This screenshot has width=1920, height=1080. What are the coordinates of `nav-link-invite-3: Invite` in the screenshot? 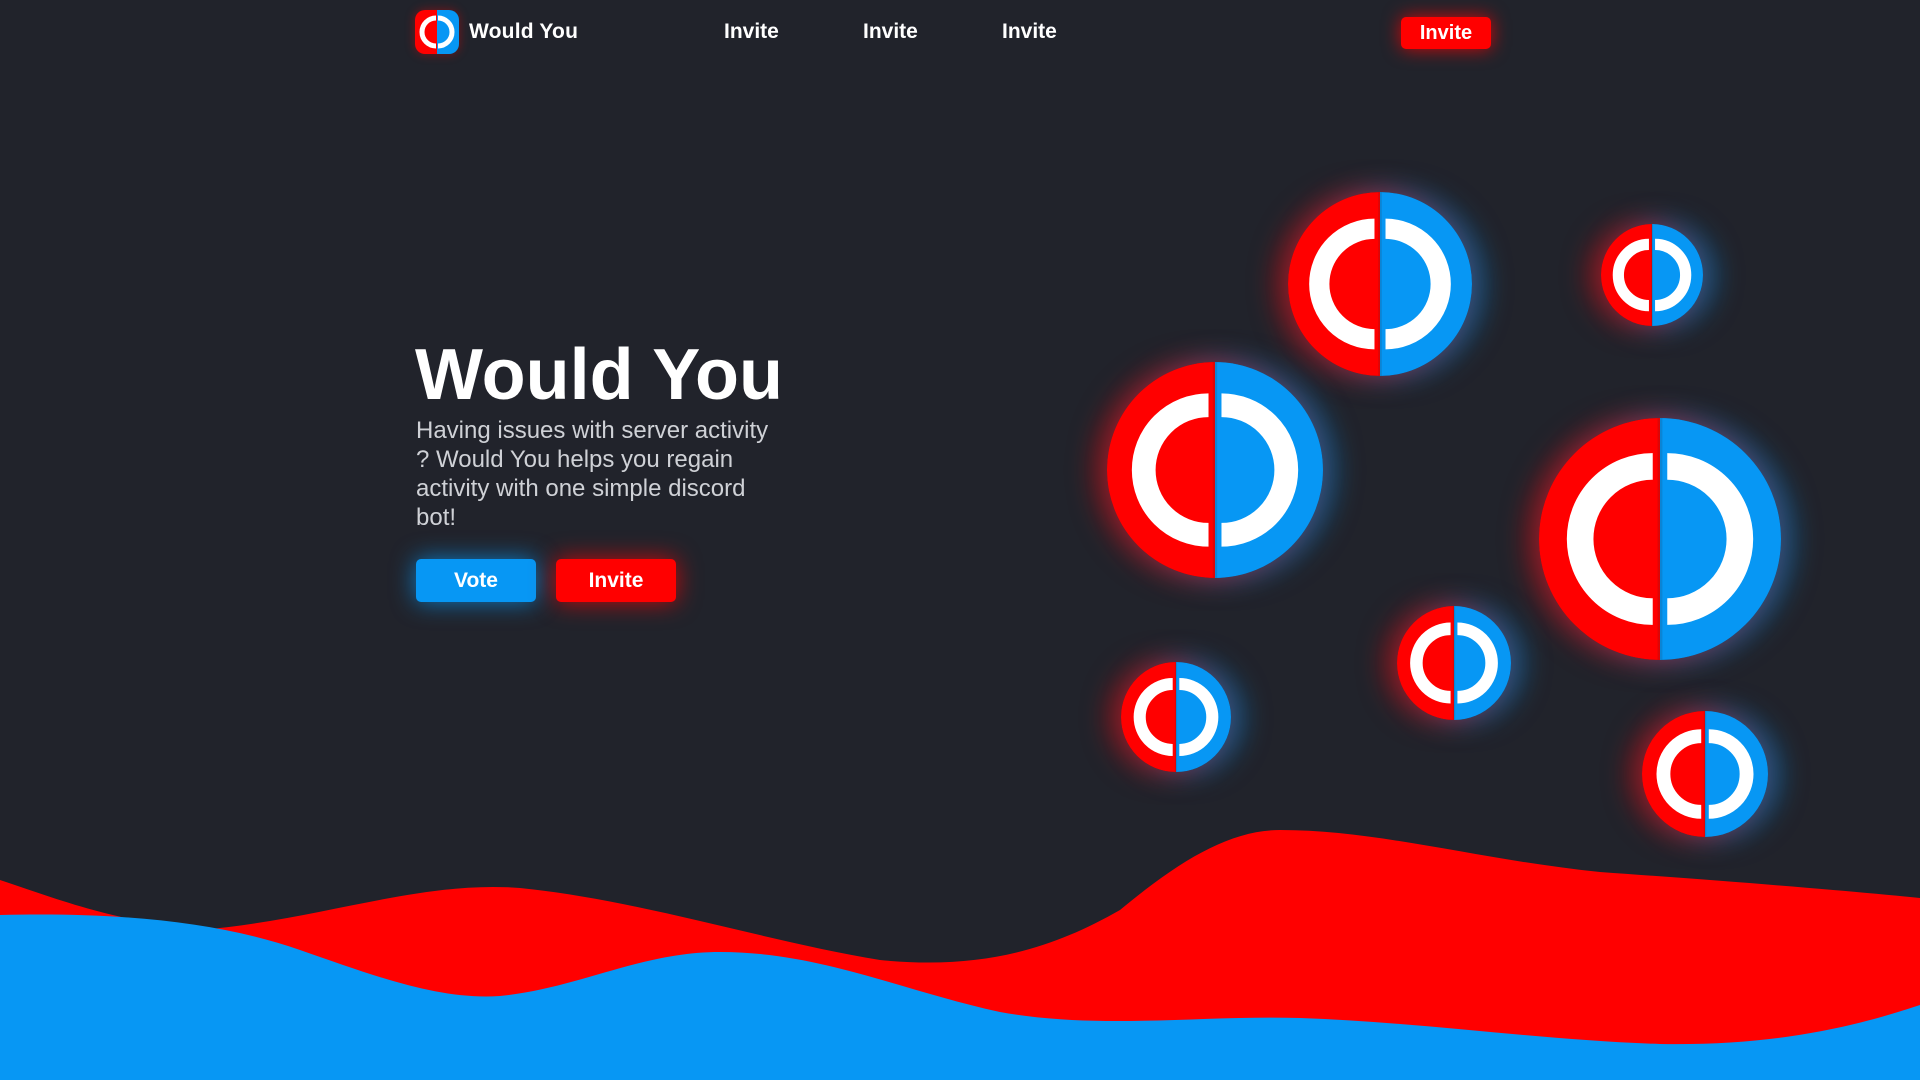 It's located at (1029, 32).